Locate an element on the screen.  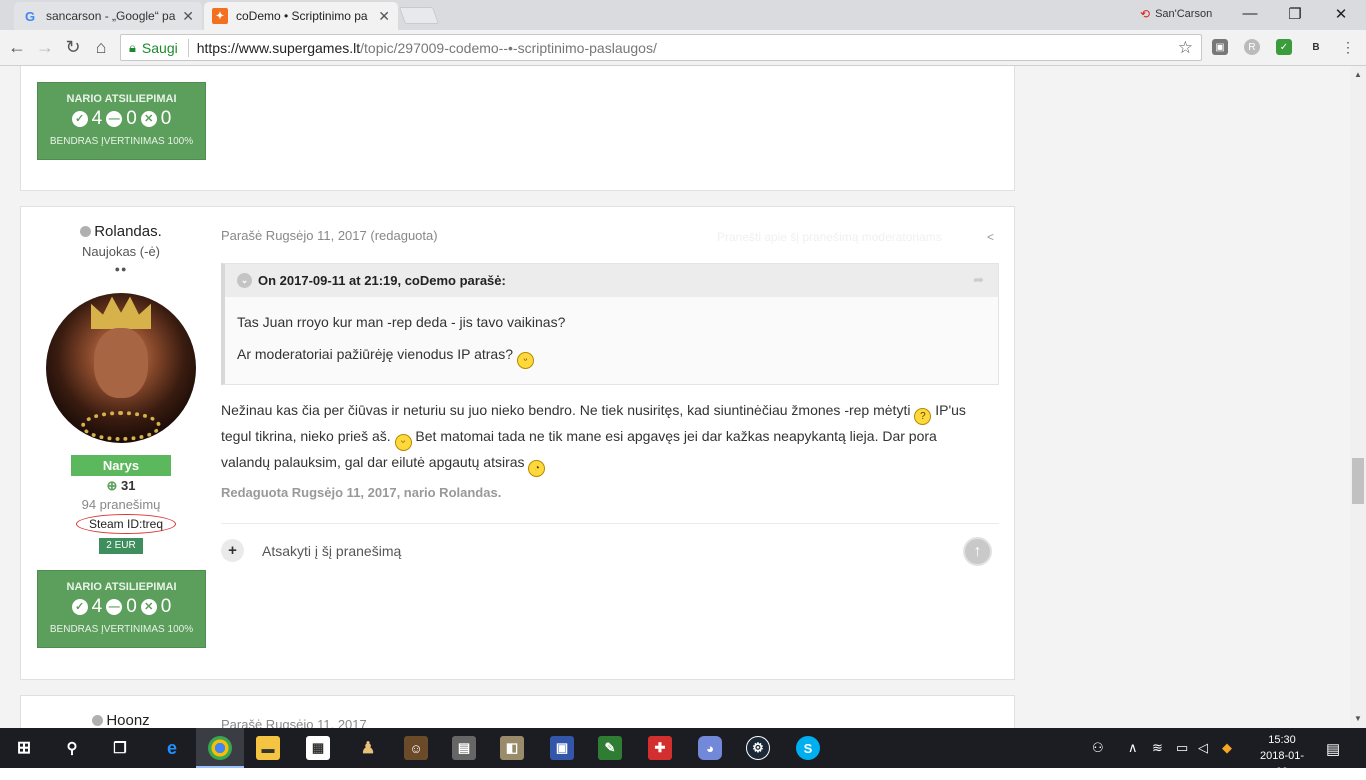
quote-citation: On 2017-09-11 at 21:19, coDemo parašė: is located at coordinates (382, 280).